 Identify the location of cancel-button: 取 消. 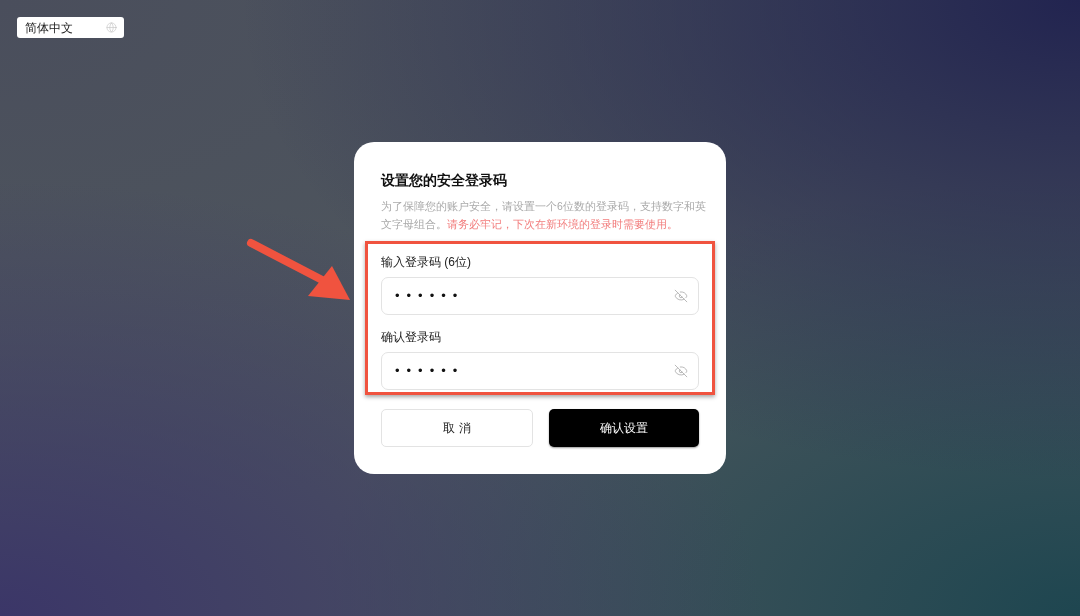
(457, 428).